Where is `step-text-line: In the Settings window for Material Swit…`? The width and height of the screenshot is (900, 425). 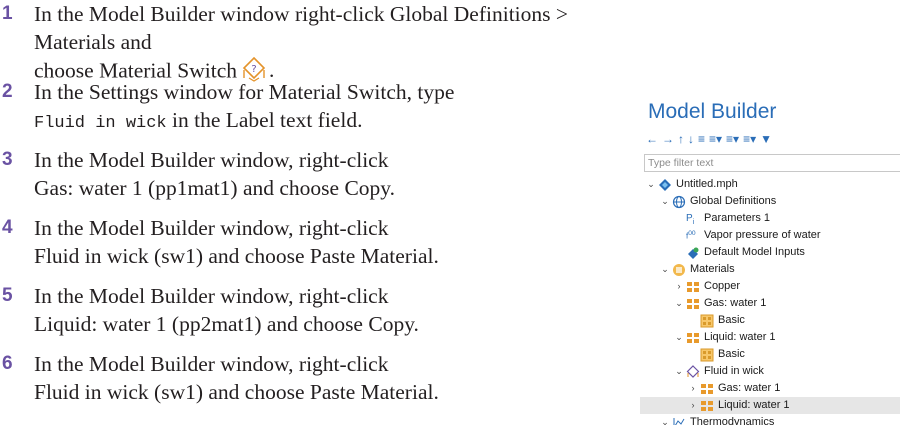 step-text-line: In the Settings window for Material Swit… is located at coordinates (244, 92).